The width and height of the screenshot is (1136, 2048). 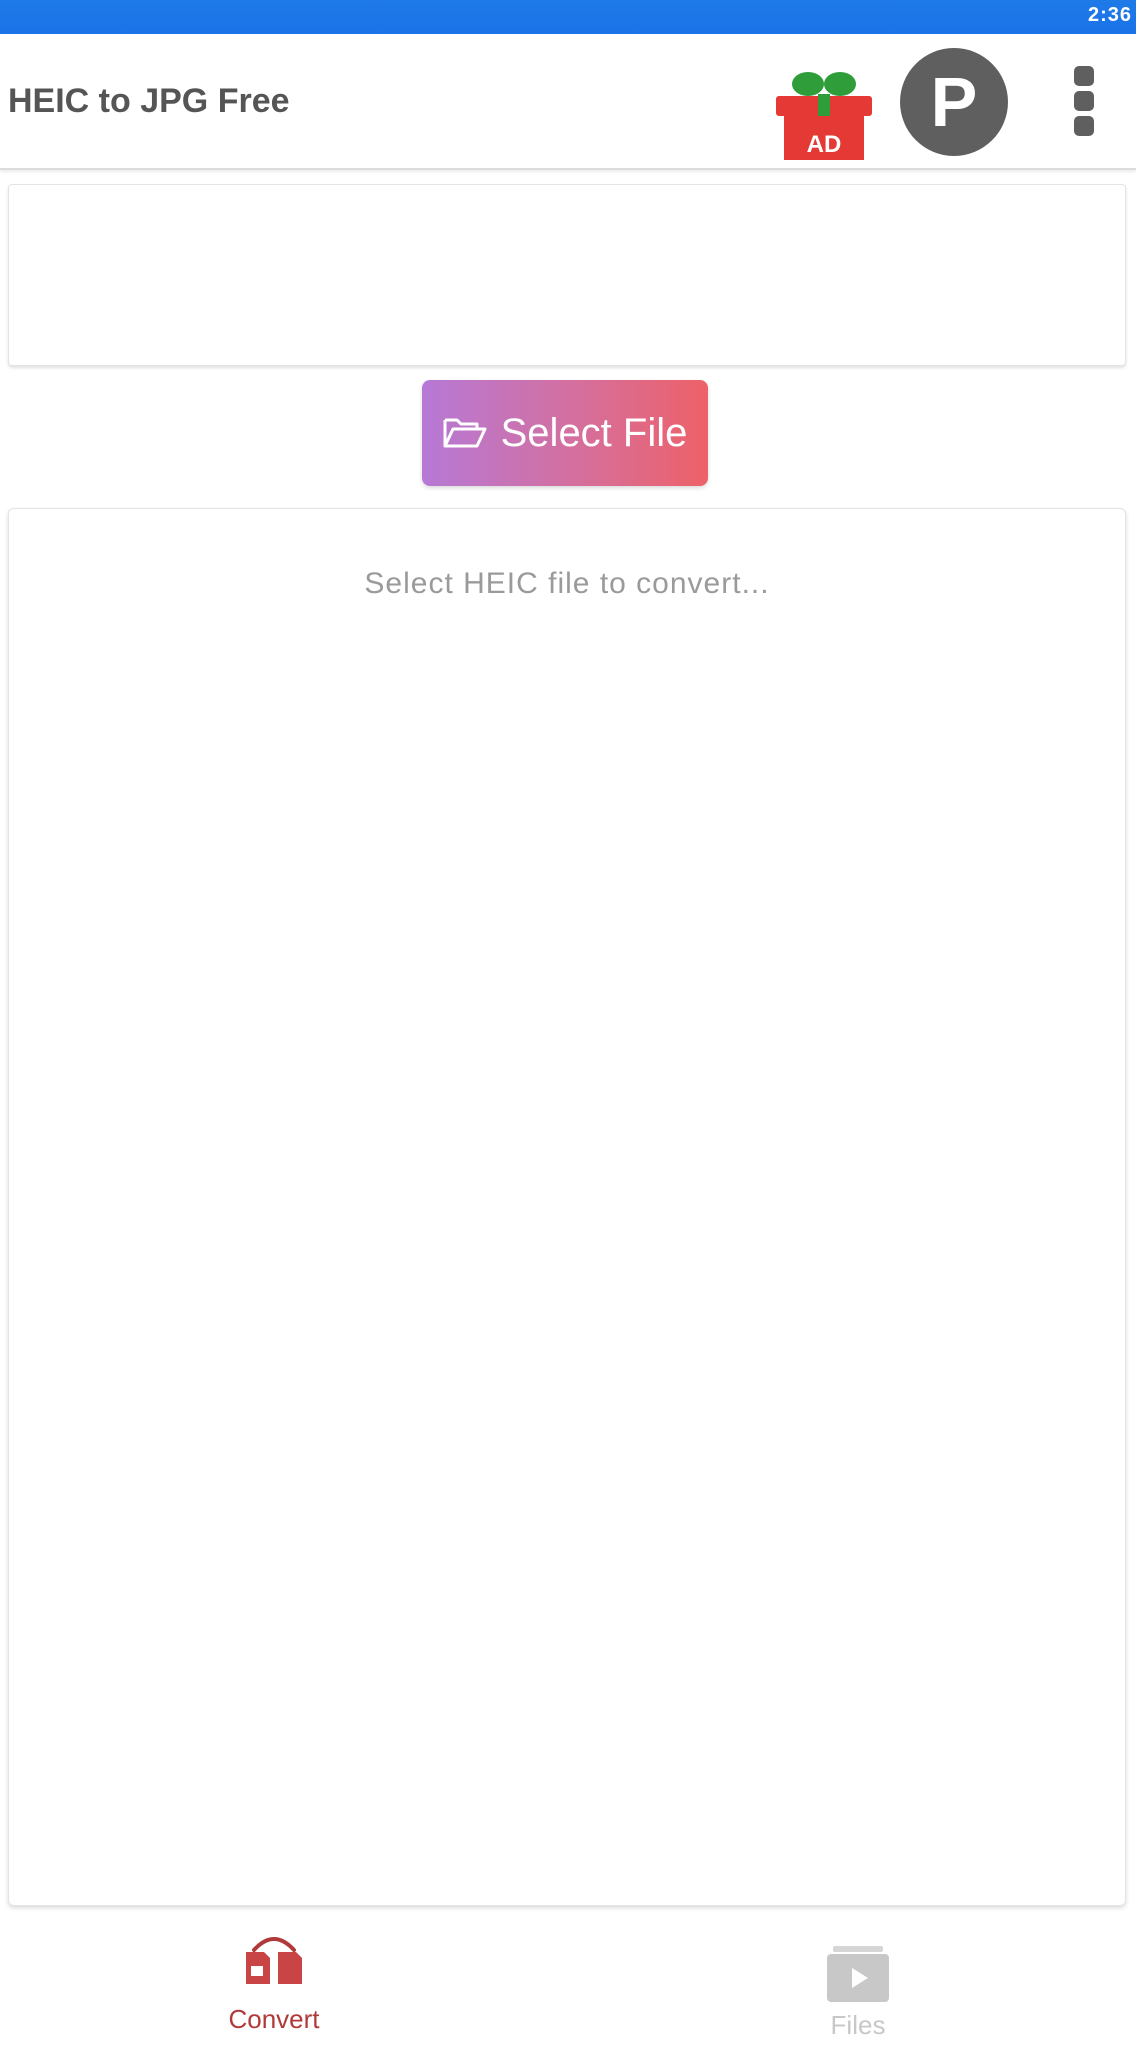 I want to click on gift-ad-button: AD, so click(x=824, y=114).